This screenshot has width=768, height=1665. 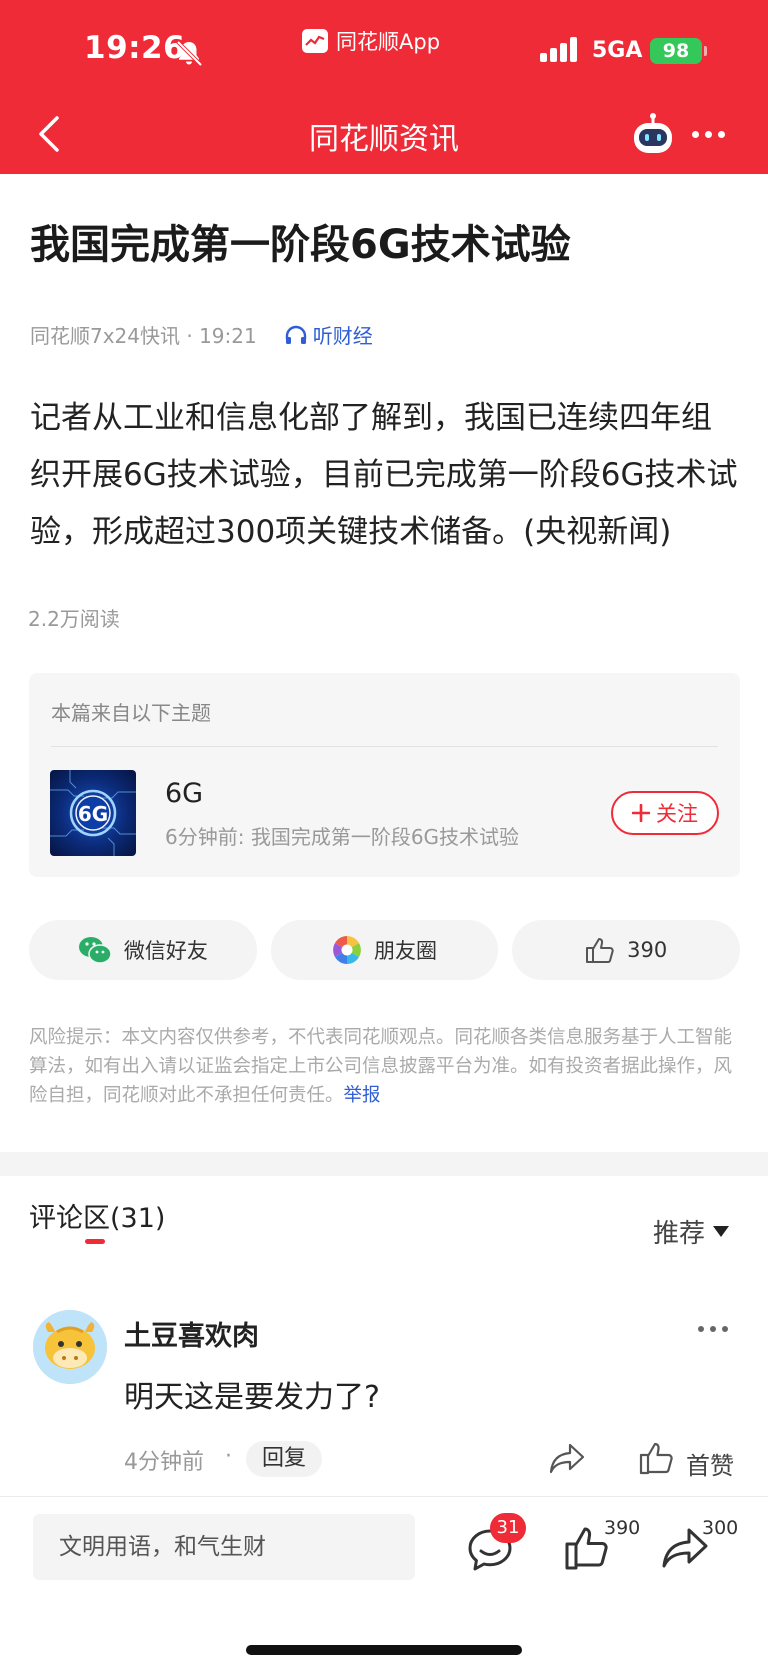 What do you see at coordinates (384, 746) in the screenshot?
I see `topic-divider` at bounding box center [384, 746].